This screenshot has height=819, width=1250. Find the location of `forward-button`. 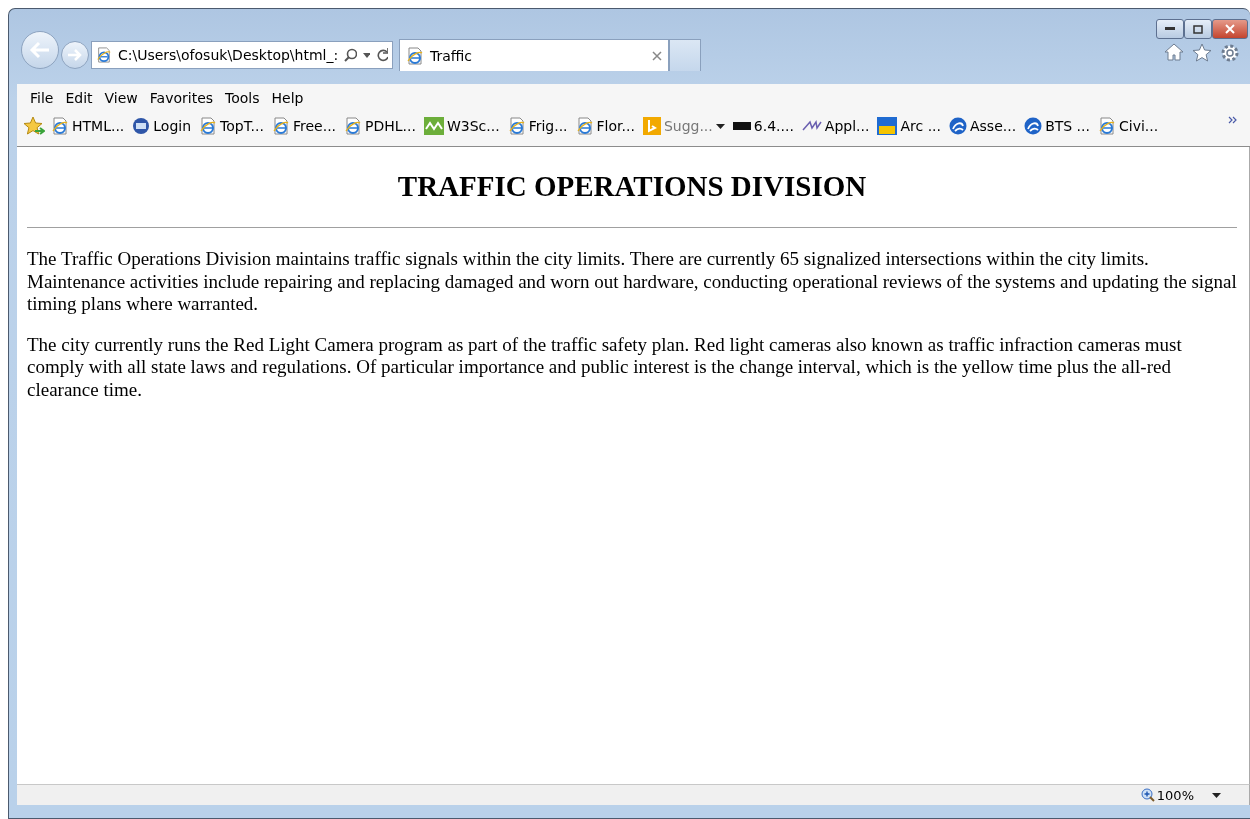

forward-button is located at coordinates (75, 55).